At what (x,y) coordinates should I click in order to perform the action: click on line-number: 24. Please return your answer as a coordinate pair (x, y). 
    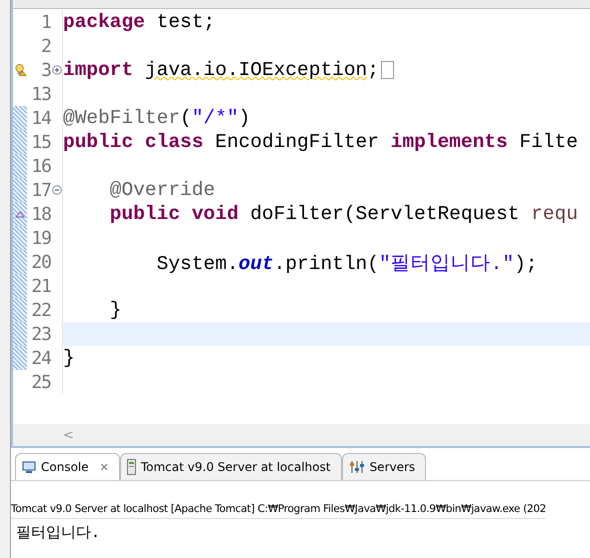
    Looking at the image, I should click on (40, 358).